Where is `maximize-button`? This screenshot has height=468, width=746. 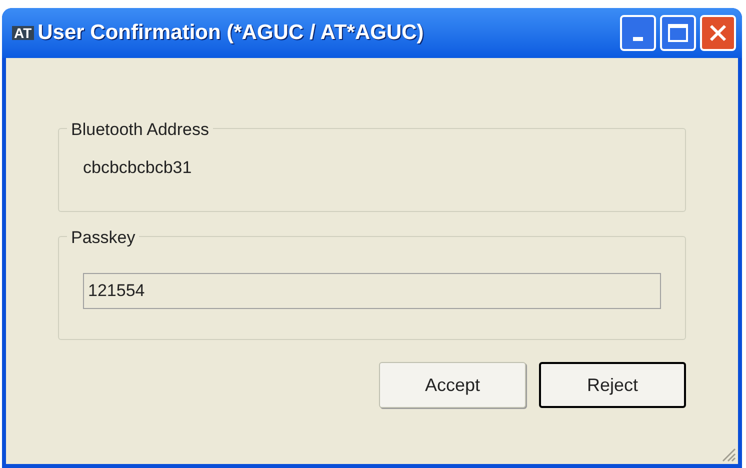
maximize-button is located at coordinates (678, 33).